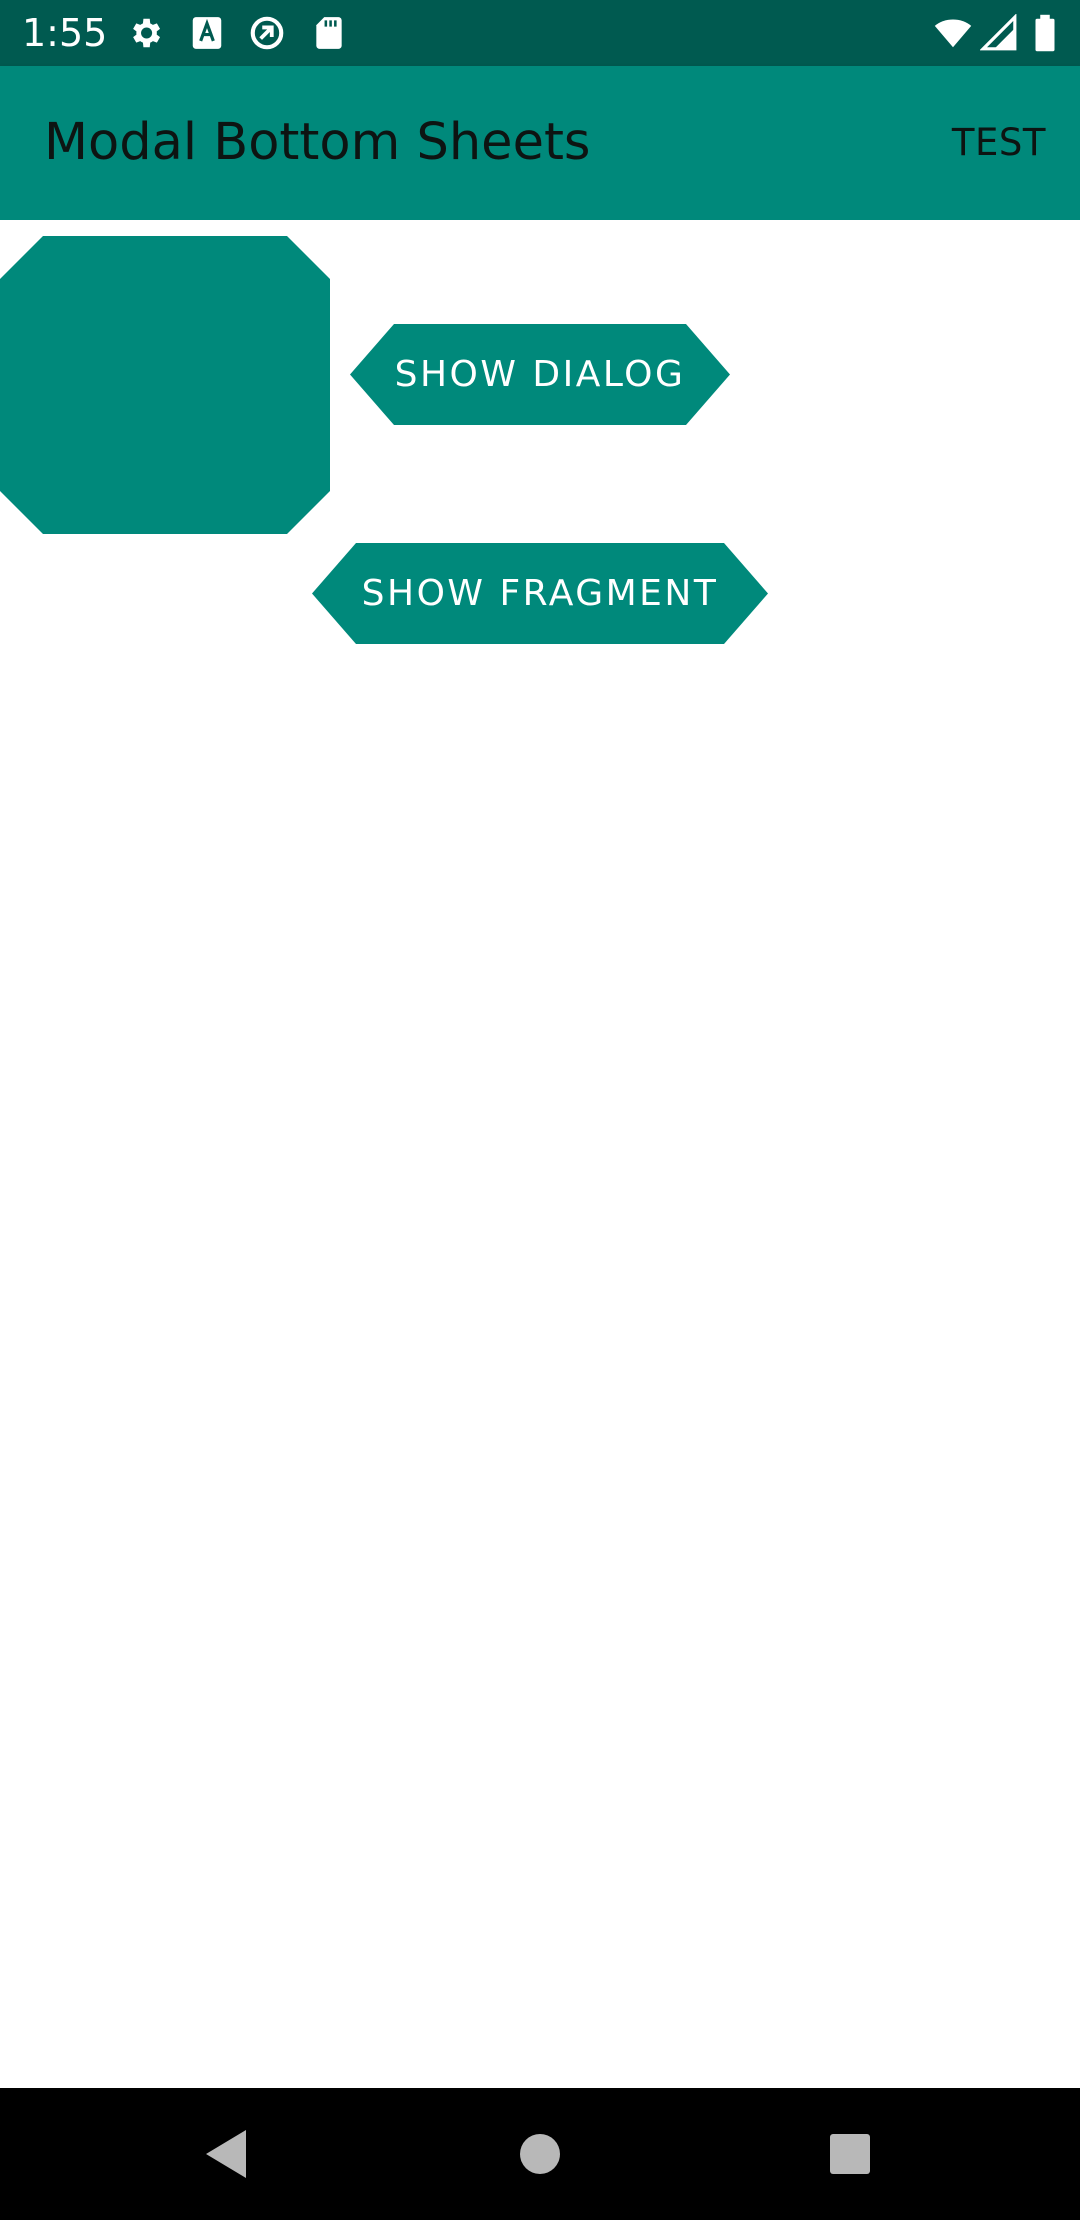 The width and height of the screenshot is (1080, 2220). Describe the element at coordinates (165, 385) in the screenshot. I see `octagon-shape` at that location.